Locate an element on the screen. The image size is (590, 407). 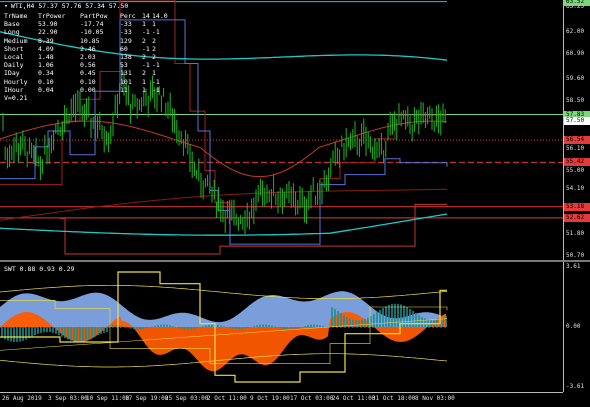
stats-cell: 53 is located at coordinates (124, 65).